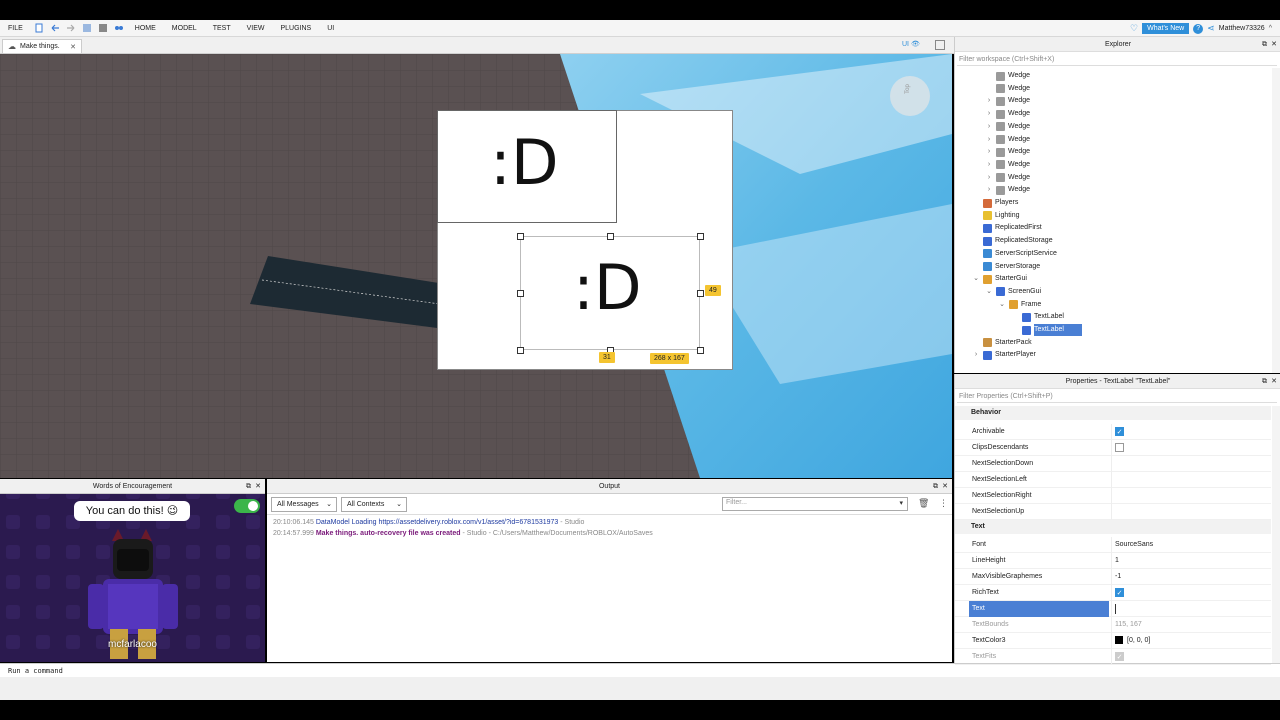 The width and height of the screenshot is (1280, 720). Describe the element at coordinates (1270, 28) in the screenshot. I see `collapse-ribbon-icon: ^` at that location.